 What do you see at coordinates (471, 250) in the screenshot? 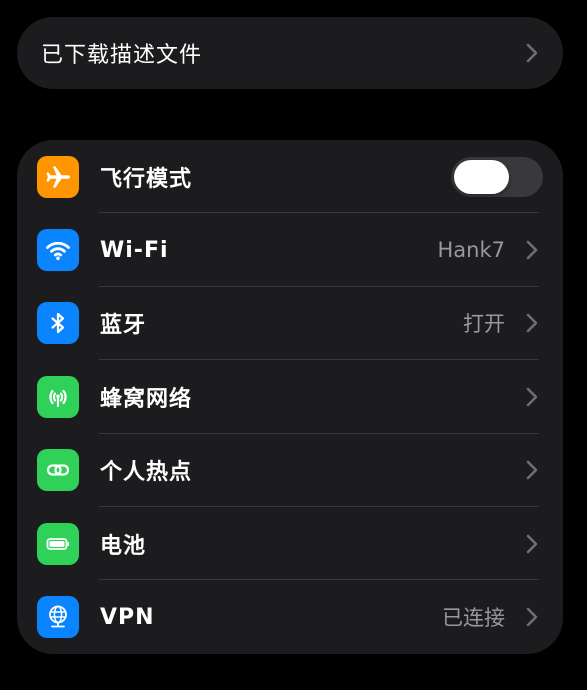
I see `wifi-network-name: Hank7` at bounding box center [471, 250].